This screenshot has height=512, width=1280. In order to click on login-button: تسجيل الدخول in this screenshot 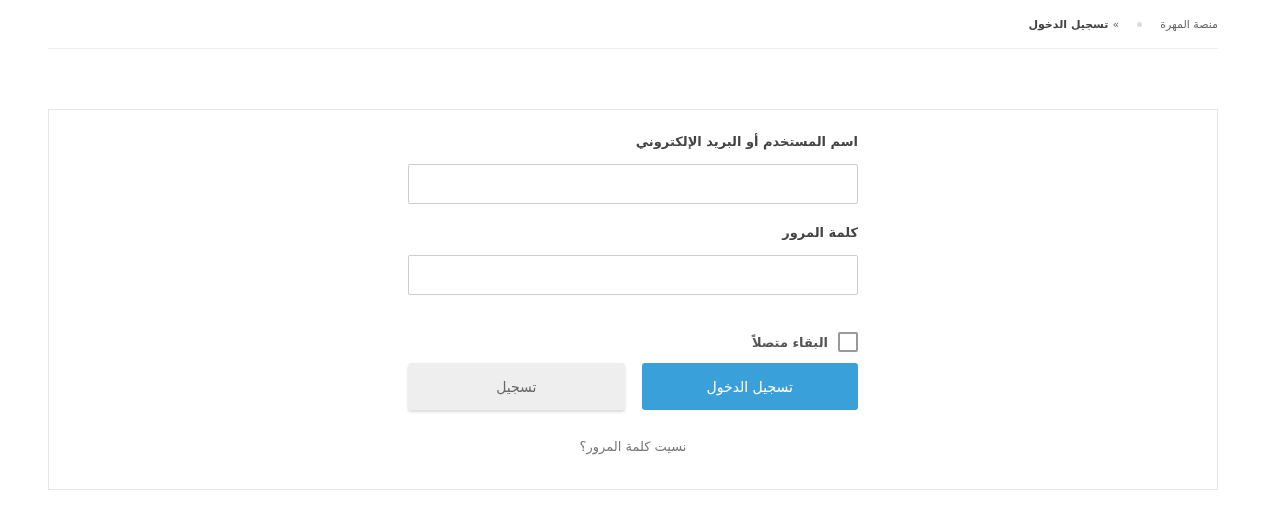, I will do `click(749, 386)`.